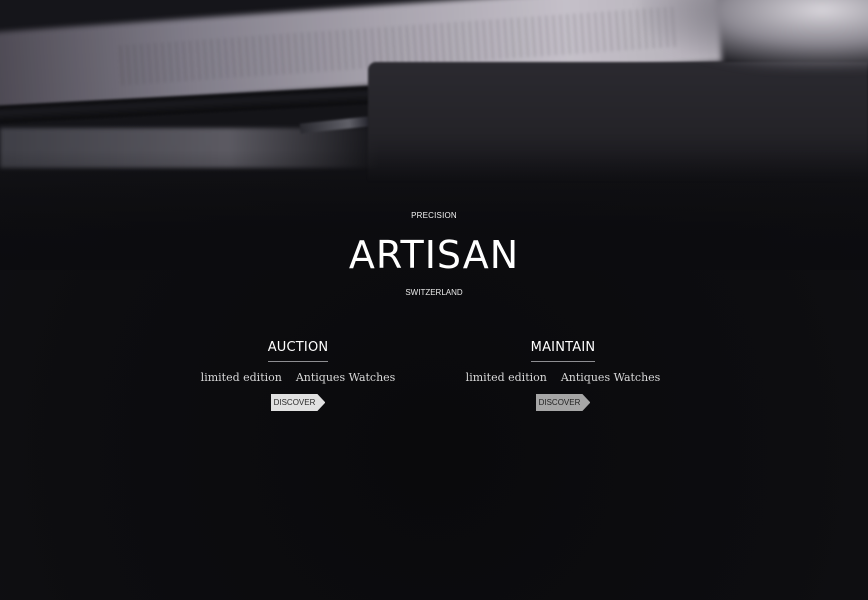 This screenshot has height=600, width=868. What do you see at coordinates (563, 402) in the screenshot?
I see `maintain-discover-button: DISCOVER` at bounding box center [563, 402].